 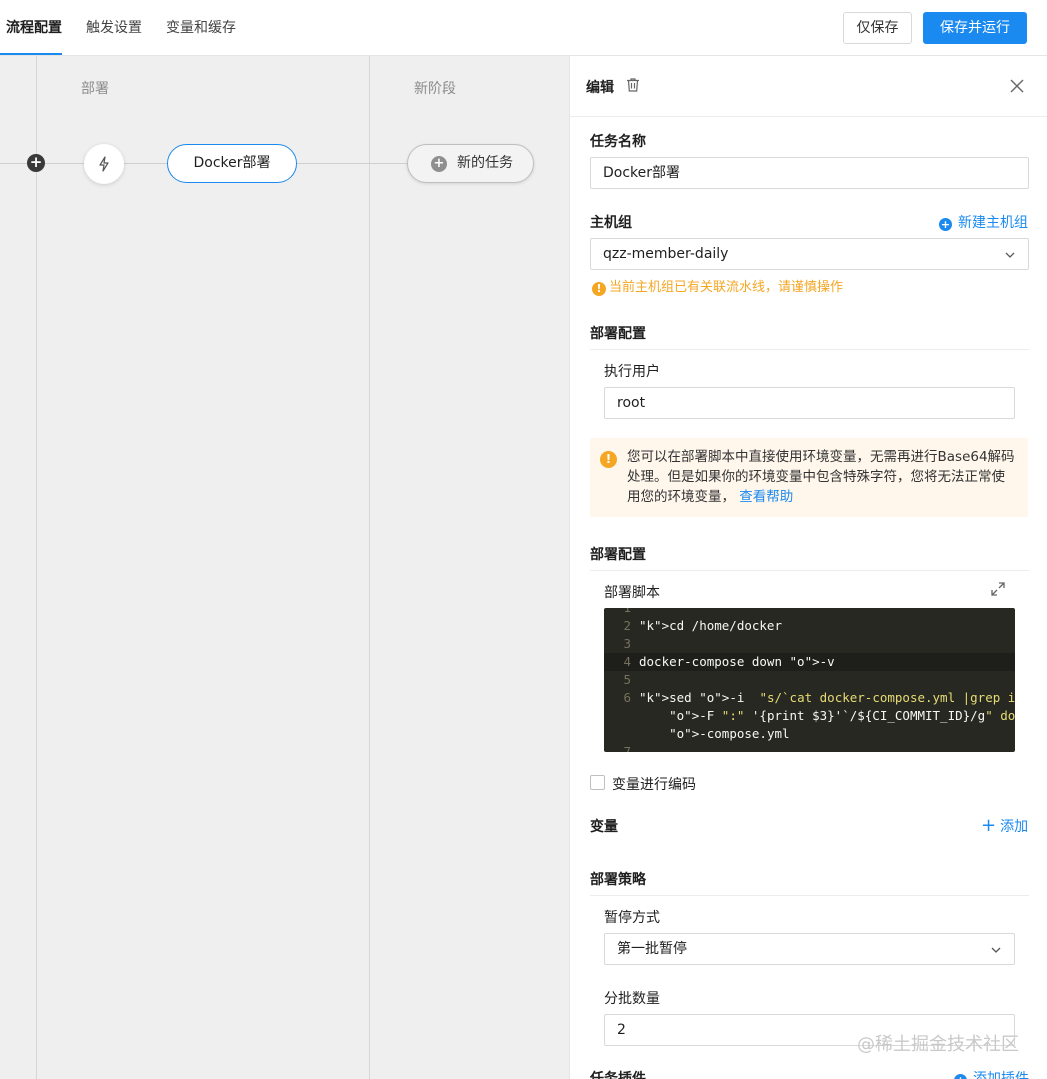 I want to click on host-group-label: 主机组, so click(x=611, y=223).